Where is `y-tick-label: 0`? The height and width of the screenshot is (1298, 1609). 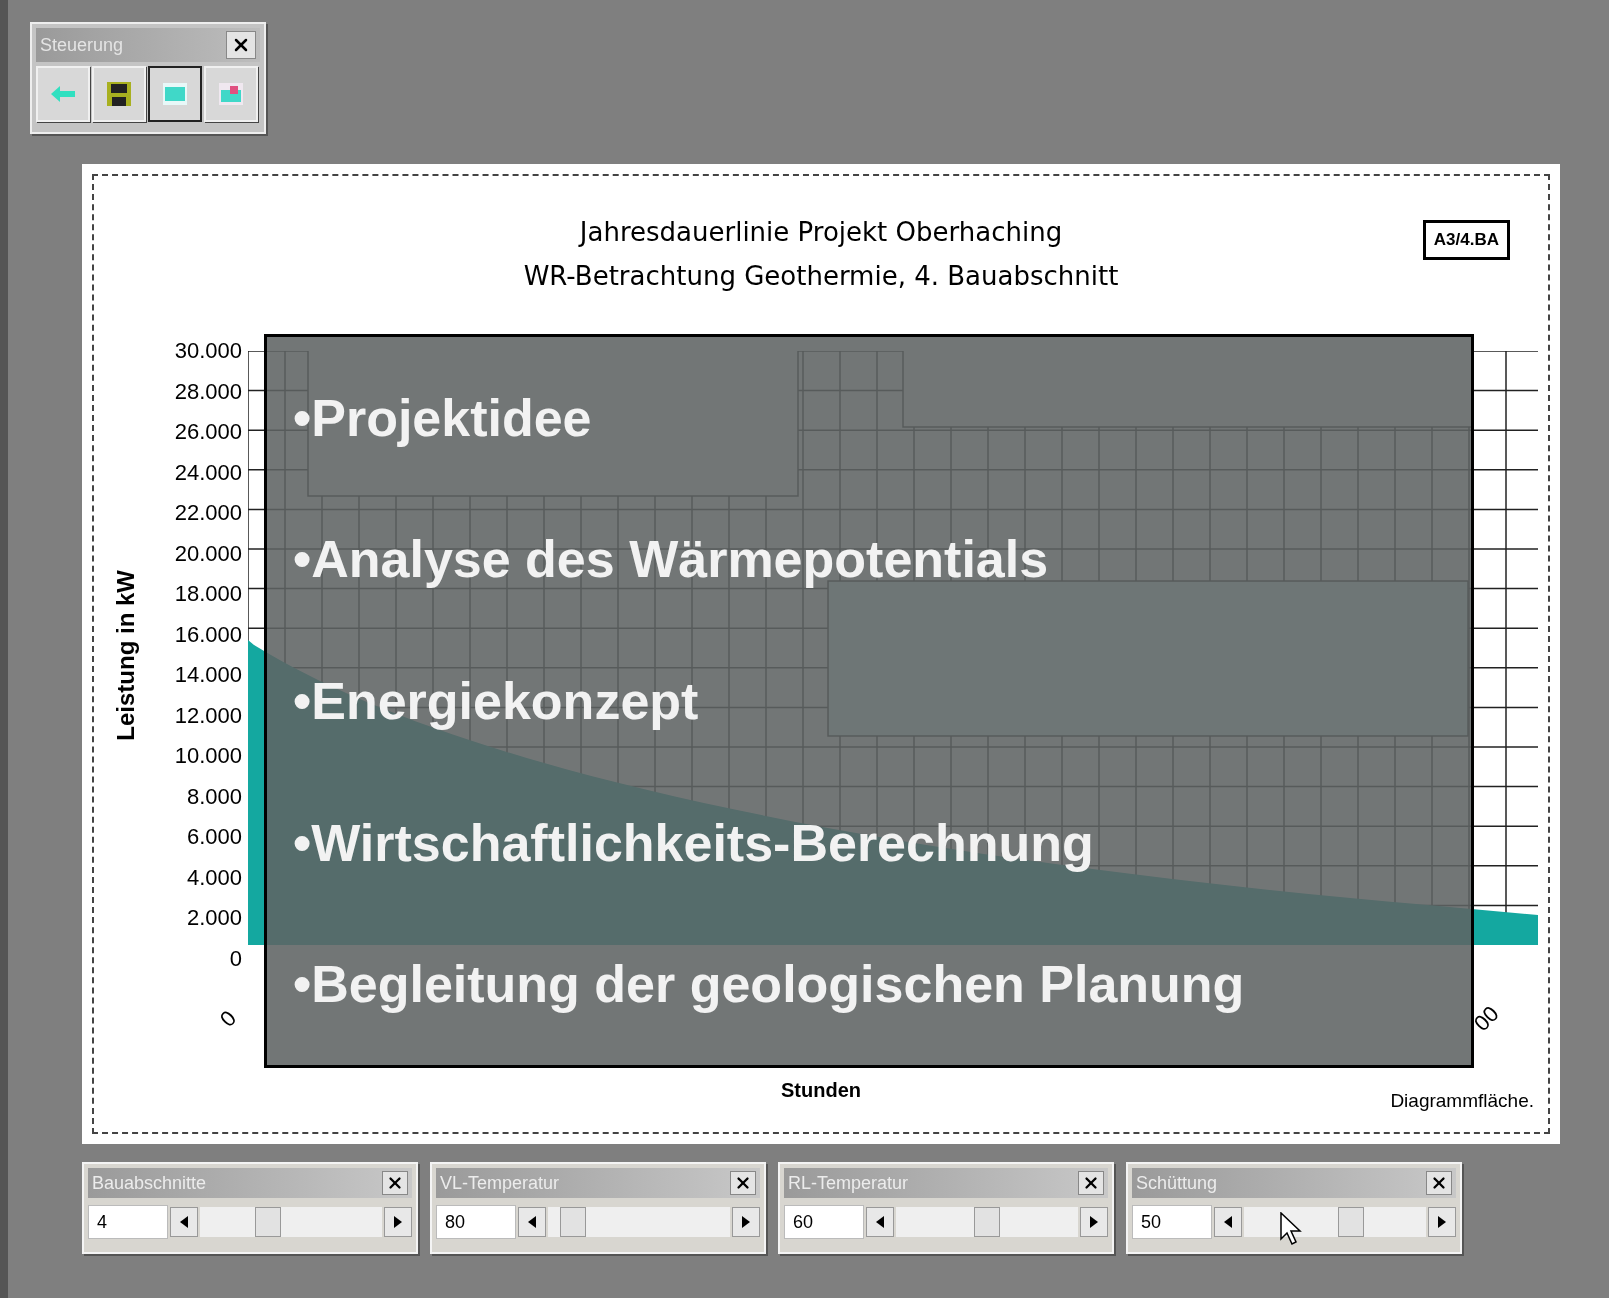
y-tick-label: 0 is located at coordinates (235, 958).